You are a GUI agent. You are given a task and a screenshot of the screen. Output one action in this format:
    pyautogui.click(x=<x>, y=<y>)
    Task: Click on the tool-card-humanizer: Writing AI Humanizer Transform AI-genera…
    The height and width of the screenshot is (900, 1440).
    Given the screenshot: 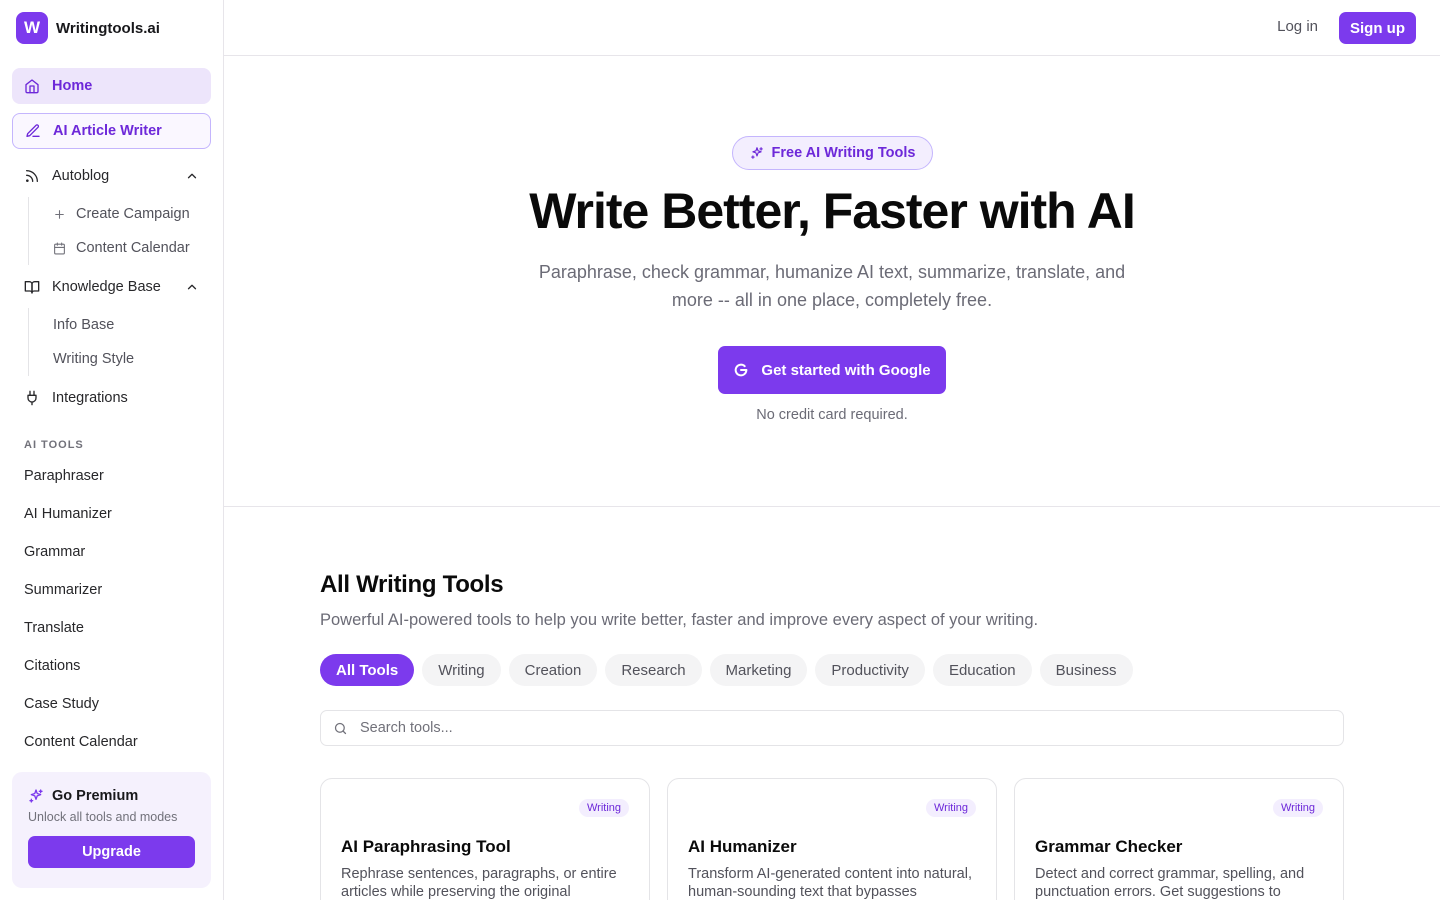 What is the action you would take?
    pyautogui.click(x=832, y=839)
    